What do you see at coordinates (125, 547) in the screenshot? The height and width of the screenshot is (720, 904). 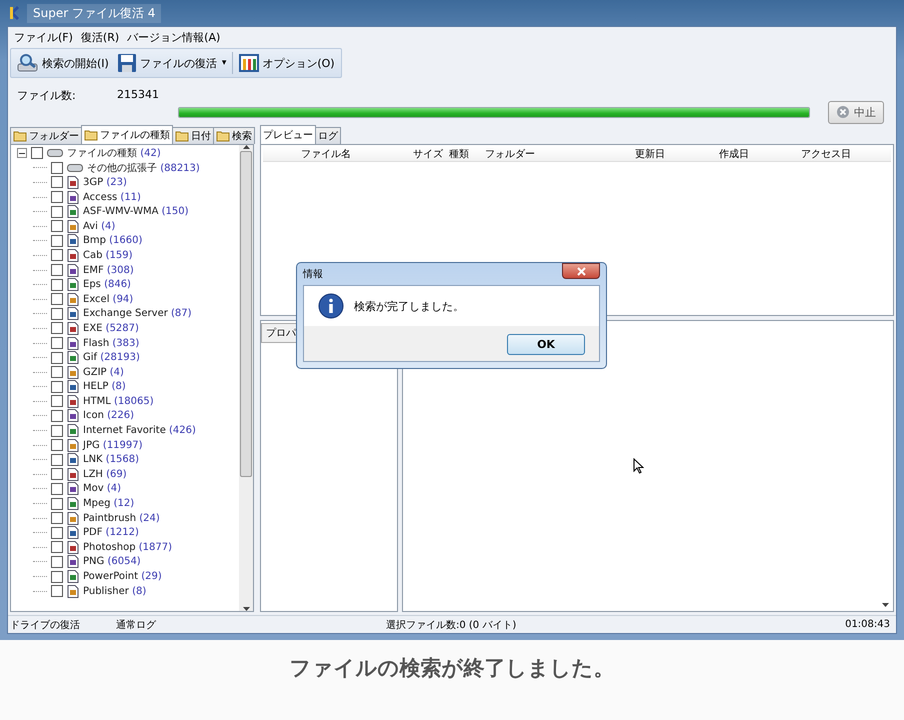 I see `tree-item: Photoshop (1877)` at bounding box center [125, 547].